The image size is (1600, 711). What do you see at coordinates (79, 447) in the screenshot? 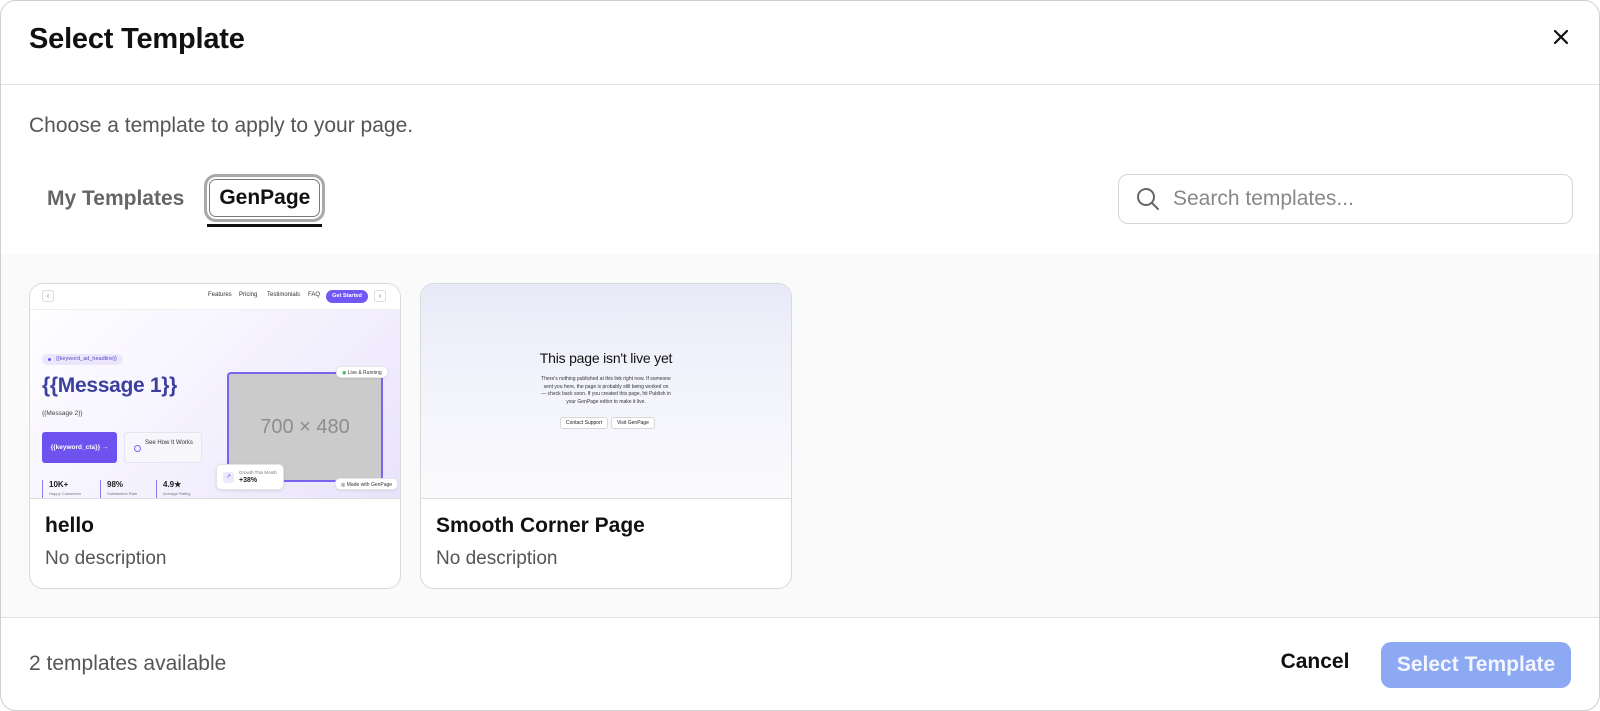
I see `thumb-primary-cta: {{keyword_cta}} →` at bounding box center [79, 447].